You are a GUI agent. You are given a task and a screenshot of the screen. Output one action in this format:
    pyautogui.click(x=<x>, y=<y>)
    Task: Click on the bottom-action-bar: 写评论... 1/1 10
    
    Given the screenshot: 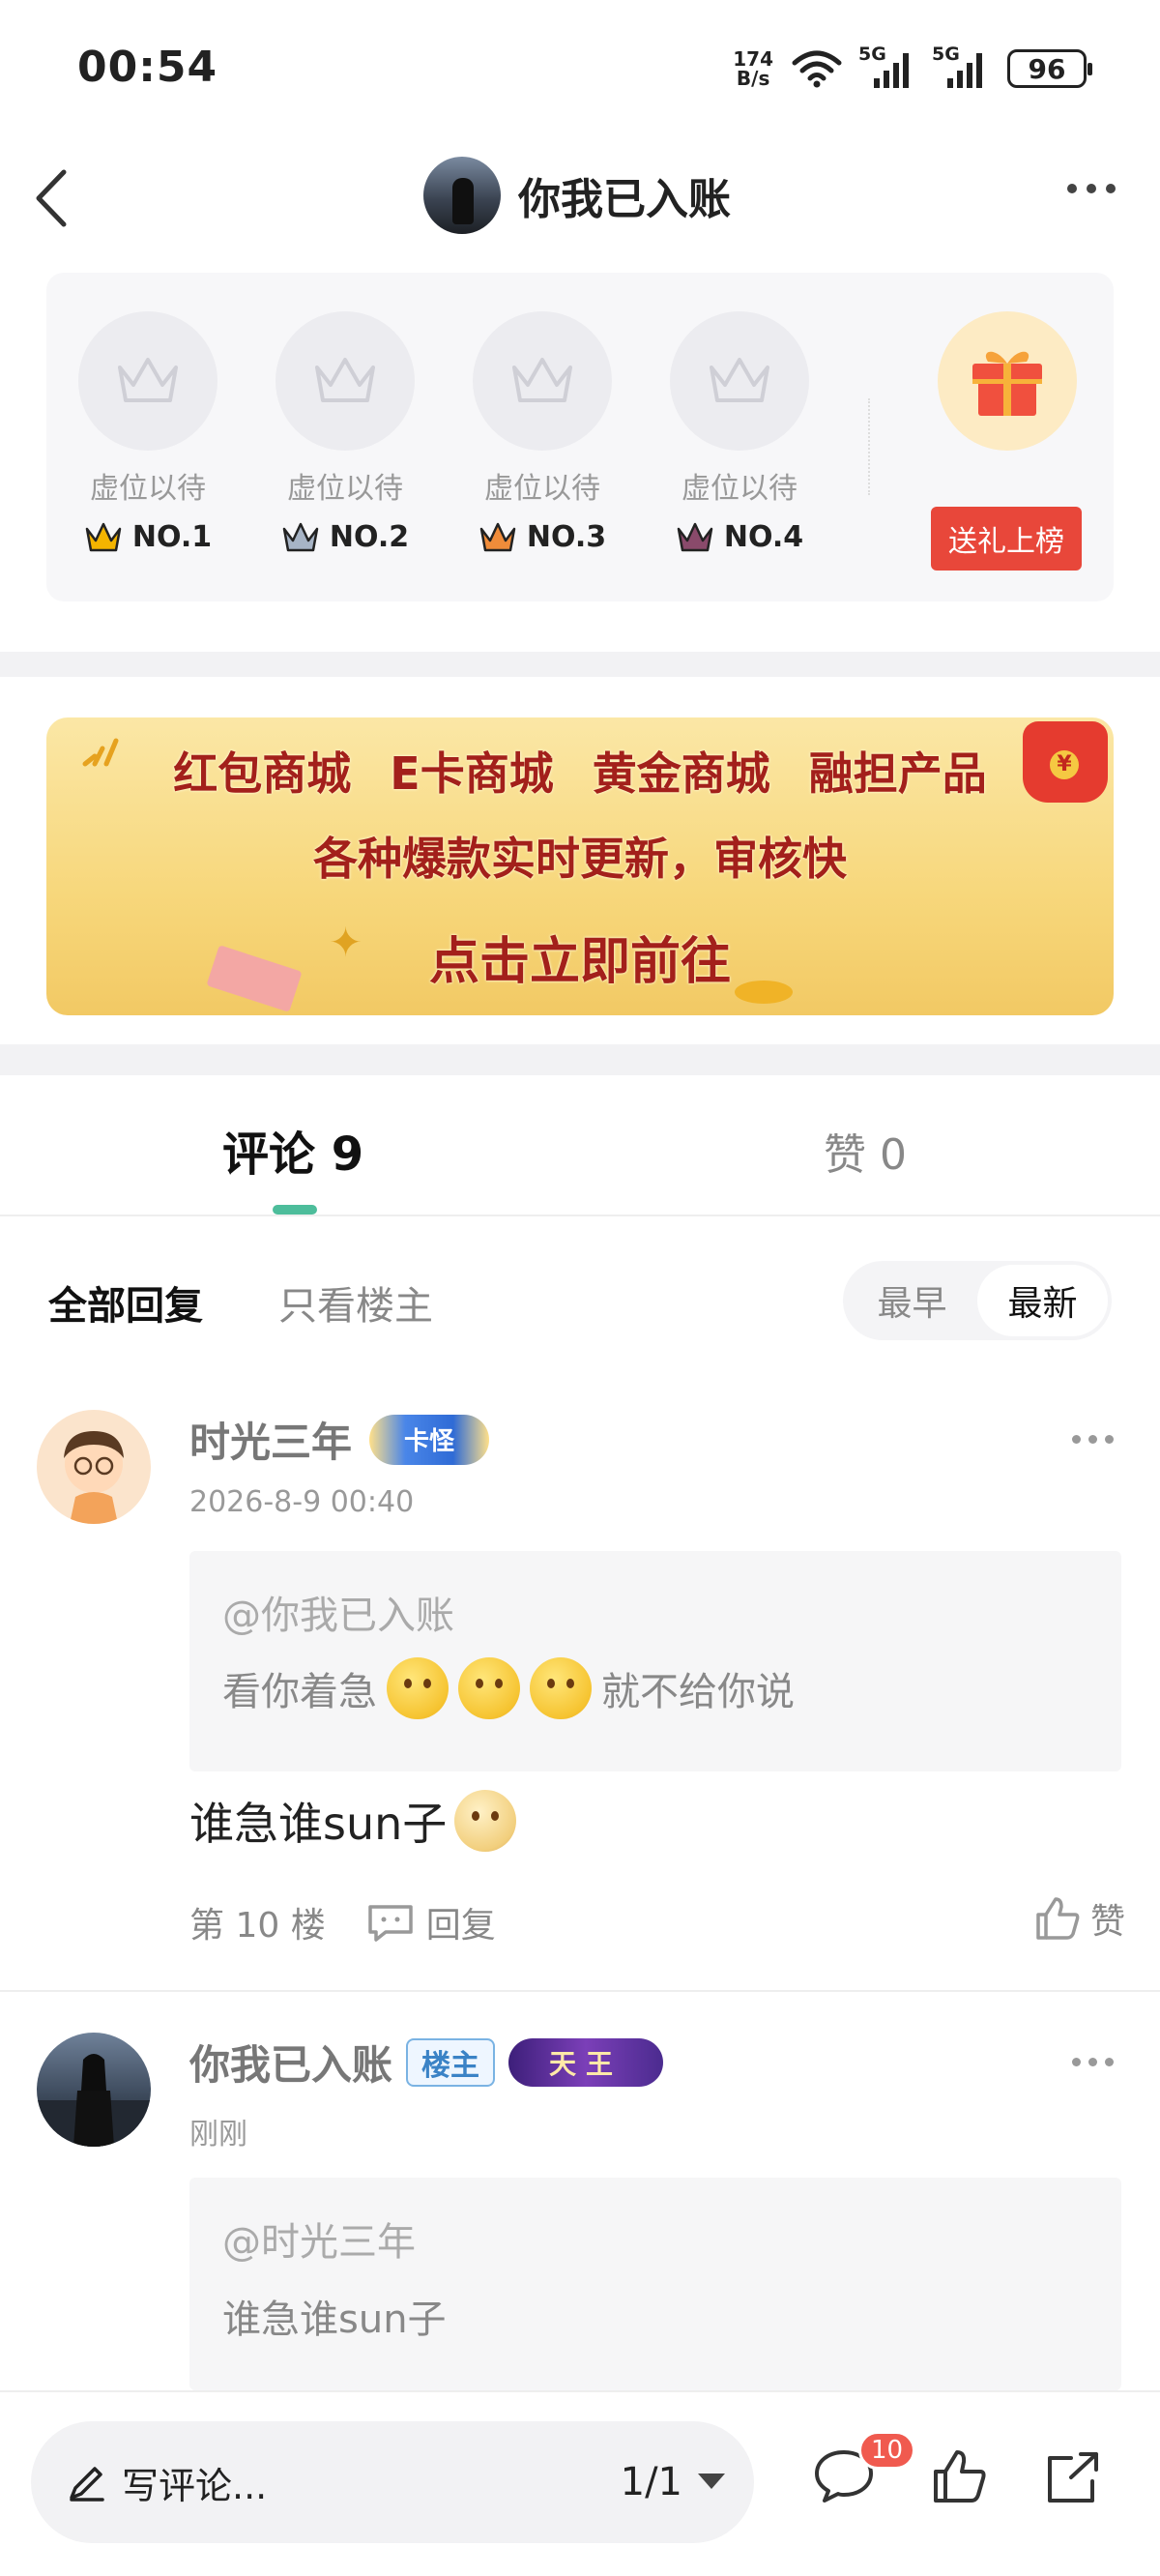 What is the action you would take?
    pyautogui.click(x=580, y=2483)
    